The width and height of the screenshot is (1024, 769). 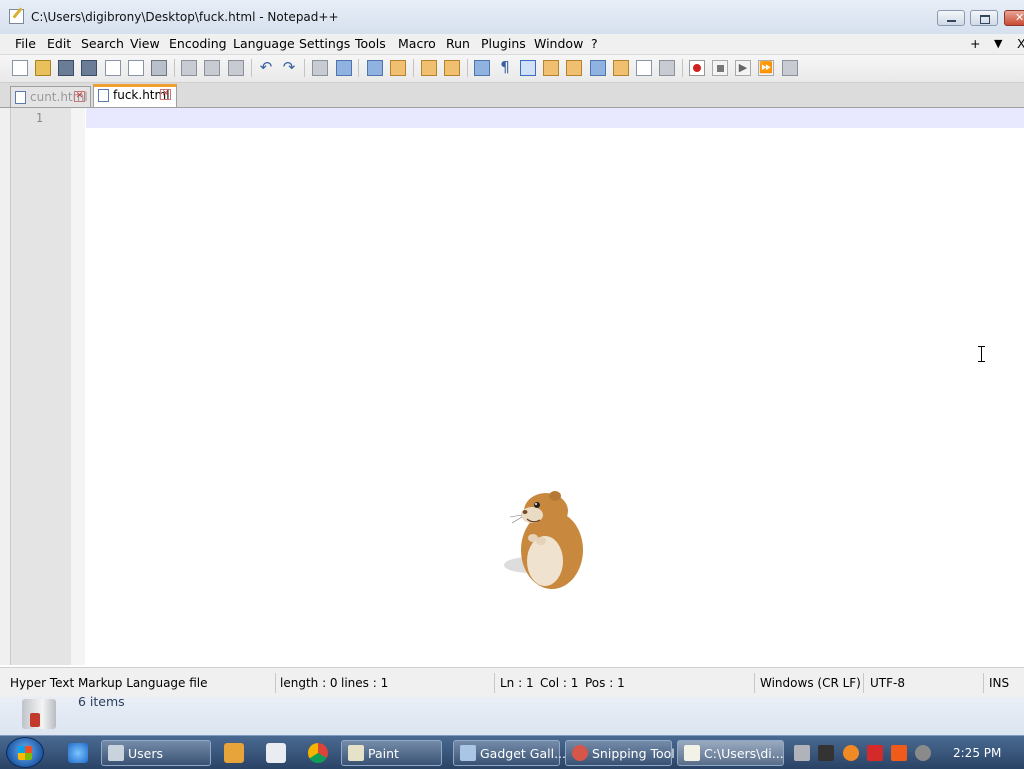 I want to click on stop-macro-icon, so click(x=720, y=68).